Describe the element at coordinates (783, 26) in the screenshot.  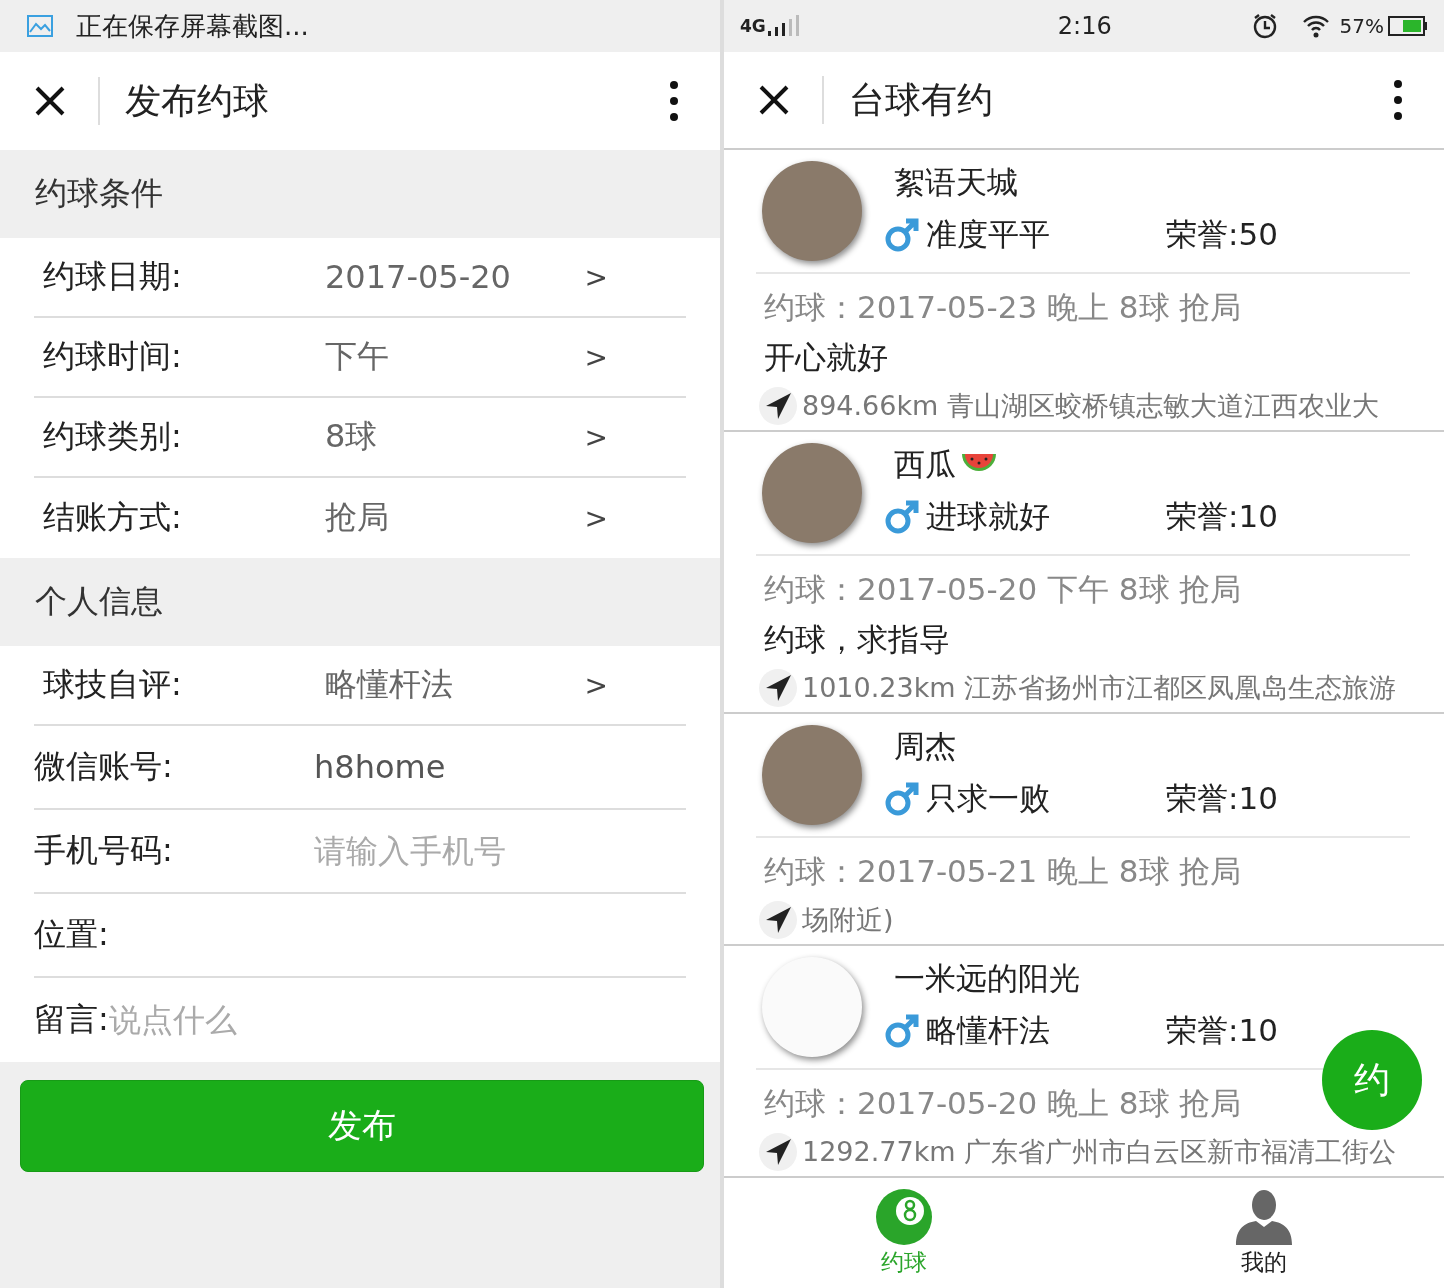
I see `signal-icon` at that location.